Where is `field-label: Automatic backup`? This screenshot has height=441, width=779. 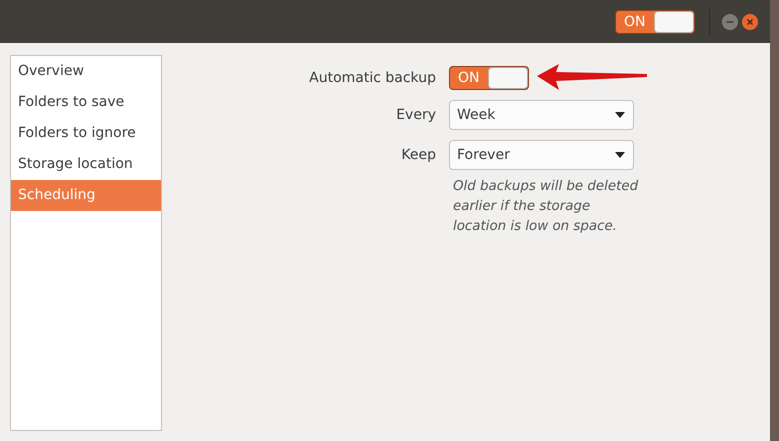
field-label: Automatic backup is located at coordinates (372, 78).